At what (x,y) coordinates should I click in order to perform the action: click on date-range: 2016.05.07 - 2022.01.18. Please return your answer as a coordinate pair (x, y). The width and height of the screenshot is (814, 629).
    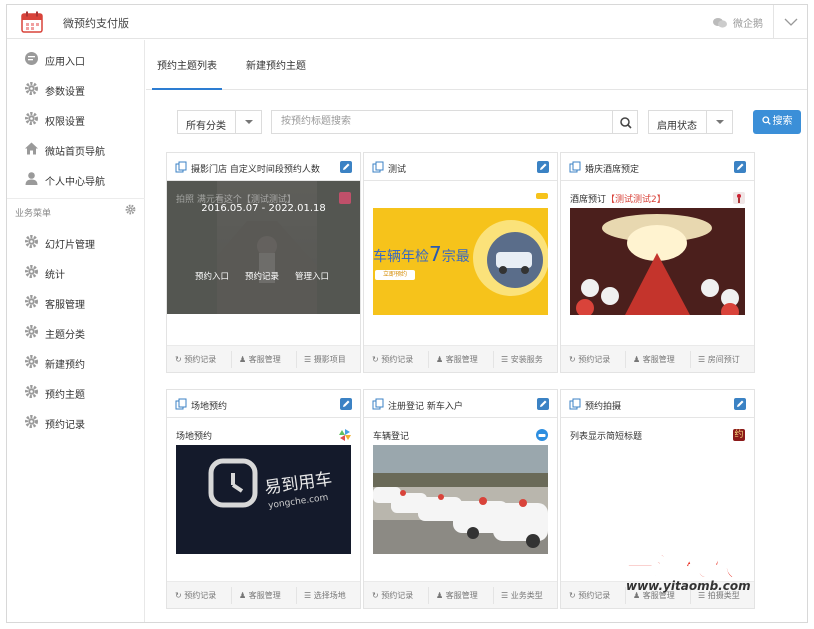
    Looking at the image, I should click on (263, 208).